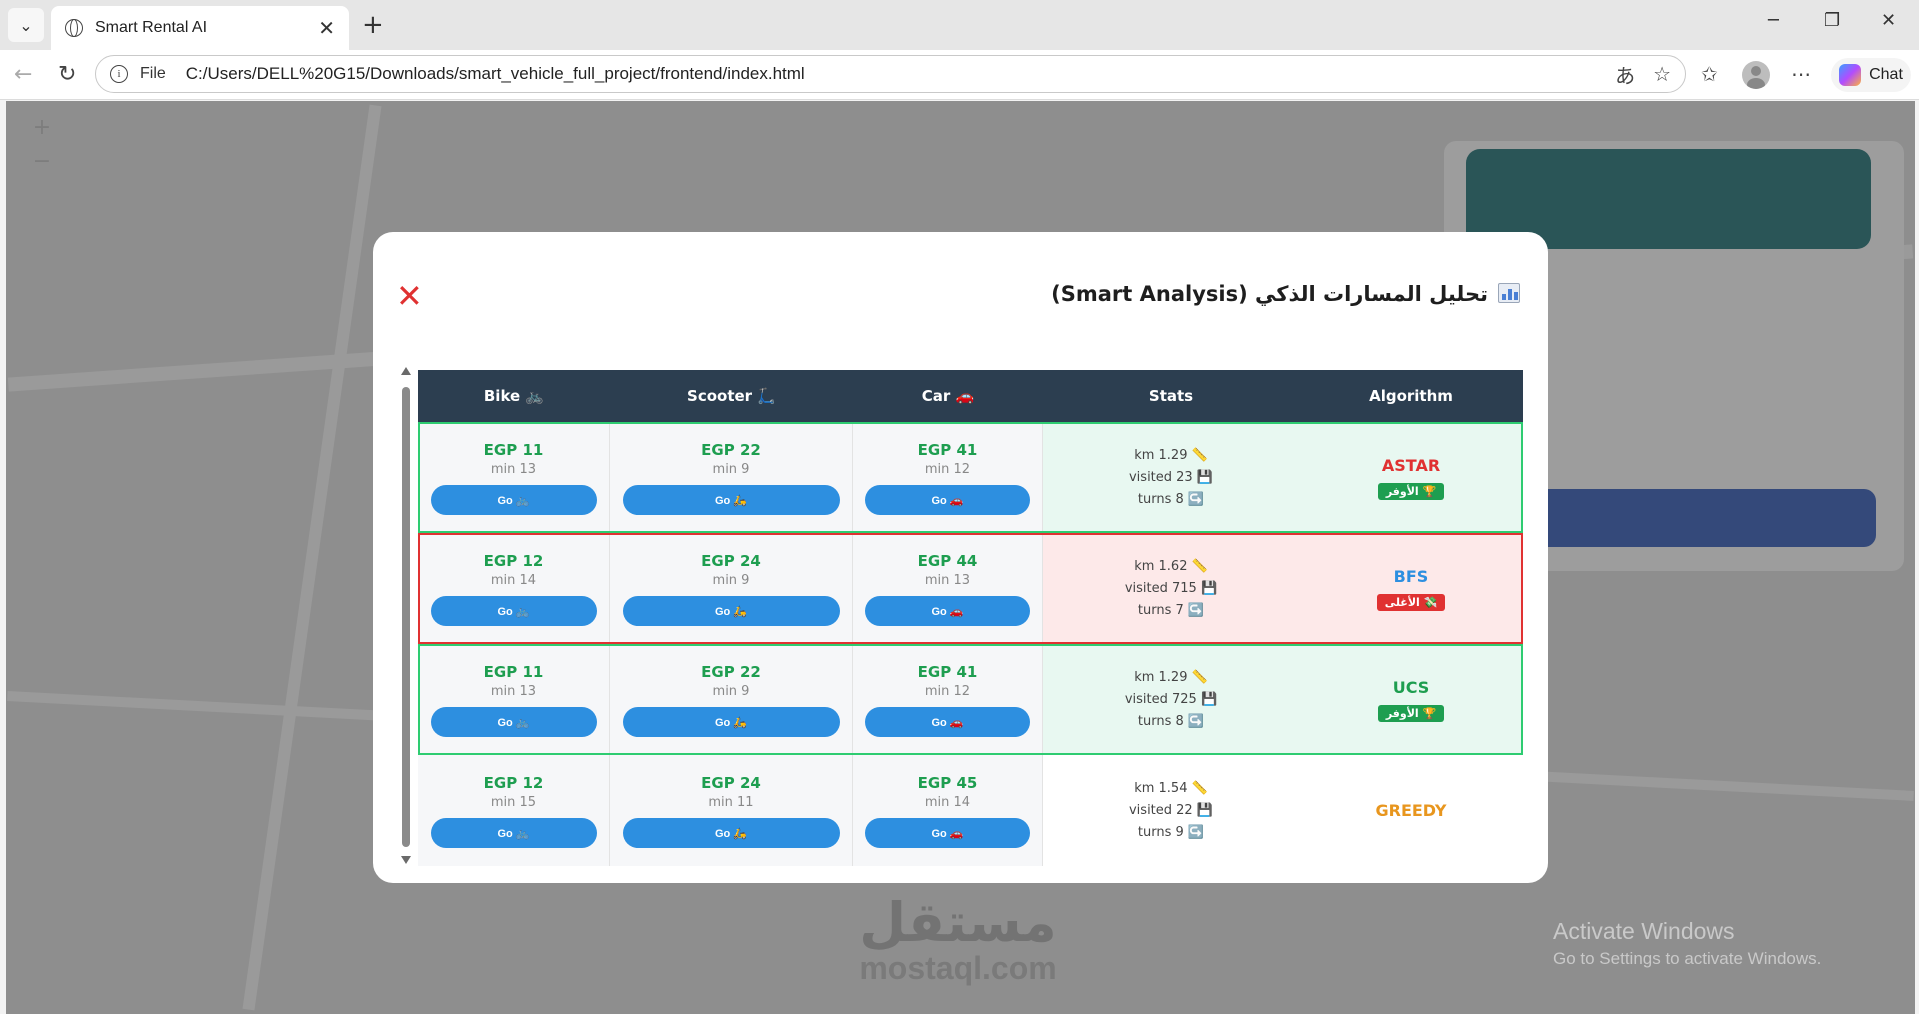 The image size is (1919, 1014). Describe the element at coordinates (23, 75) in the screenshot. I see `back-button: ←` at that location.